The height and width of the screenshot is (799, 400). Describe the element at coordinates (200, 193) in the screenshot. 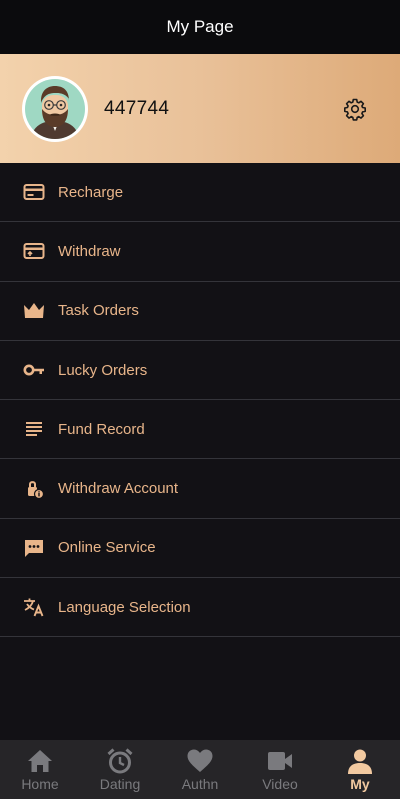

I see `menu-item-recharge: Recharge` at that location.